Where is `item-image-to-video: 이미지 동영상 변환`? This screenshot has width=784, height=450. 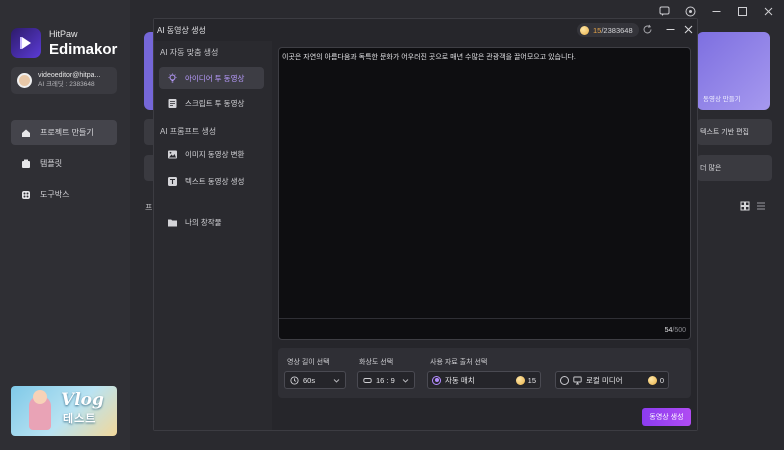 item-image-to-video: 이미지 동영상 변환 is located at coordinates (211, 154).